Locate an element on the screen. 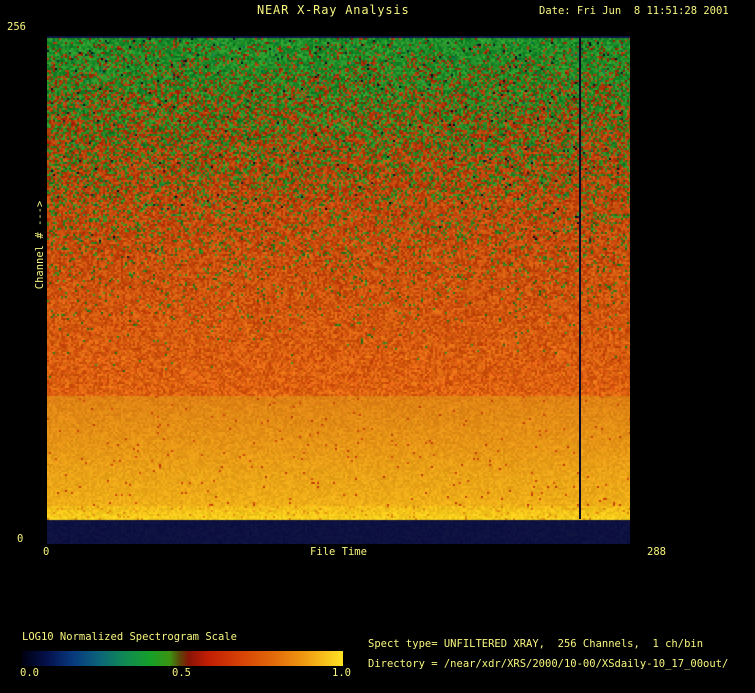  colorbar-tick-max: 1.0 is located at coordinates (341, 673).